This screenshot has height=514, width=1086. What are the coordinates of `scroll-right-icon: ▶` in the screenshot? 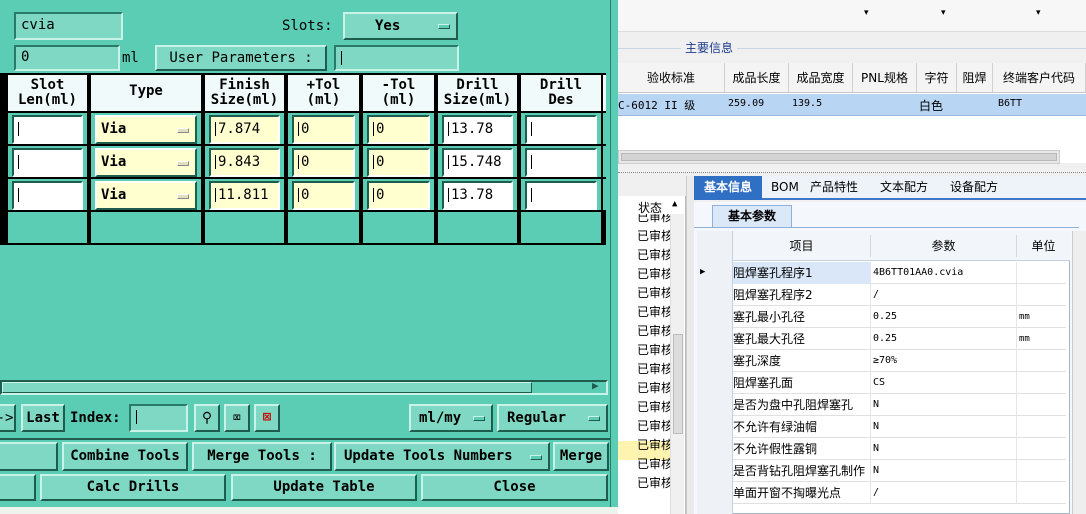 It's located at (595, 385).